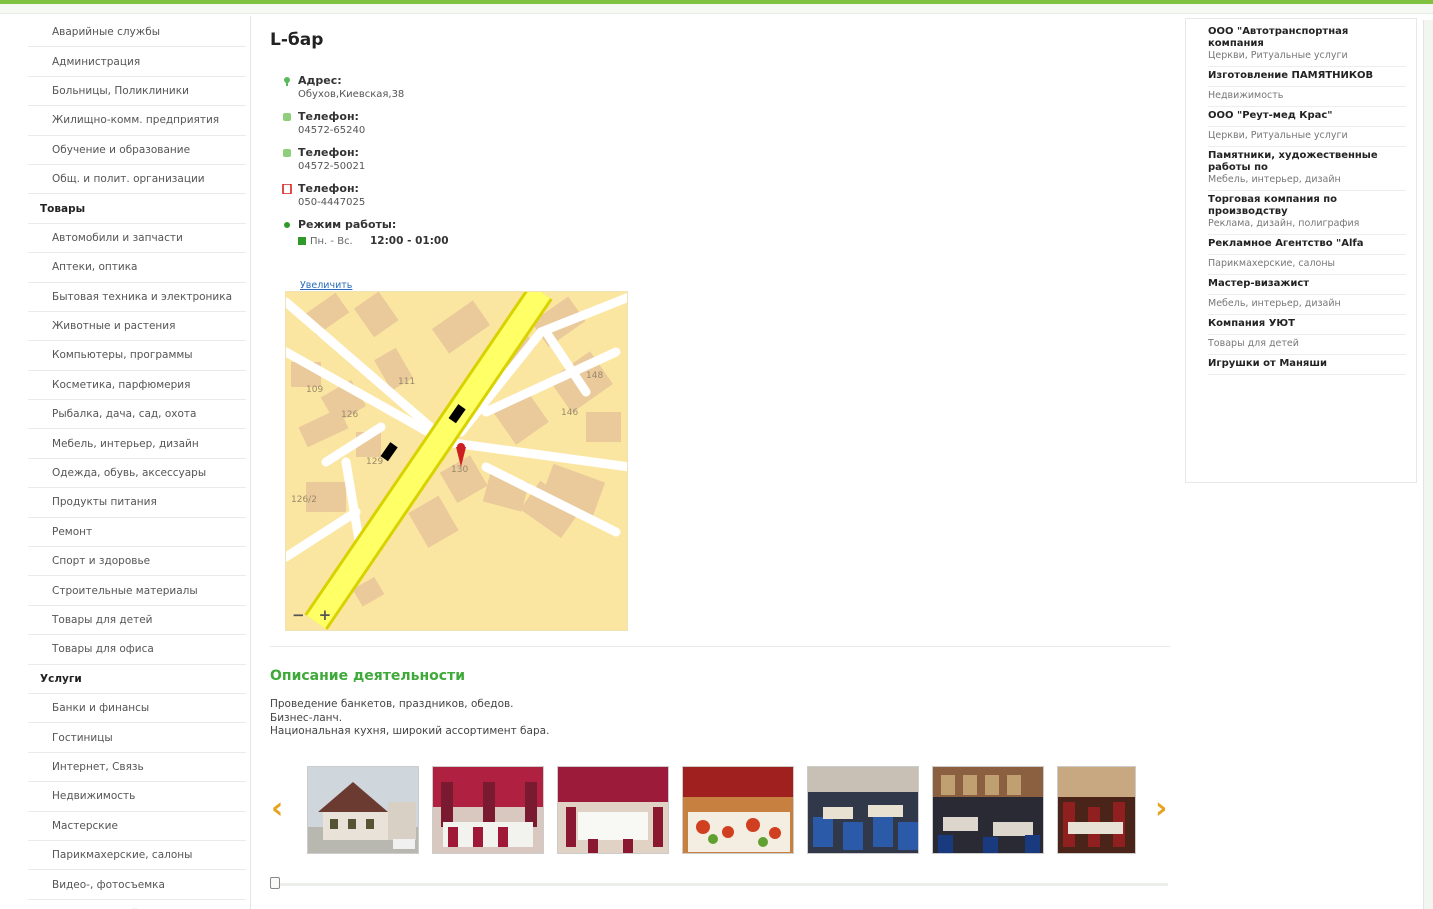  I want to click on ad-category: Реклама, дизайн, полиграфия, so click(1307, 224).